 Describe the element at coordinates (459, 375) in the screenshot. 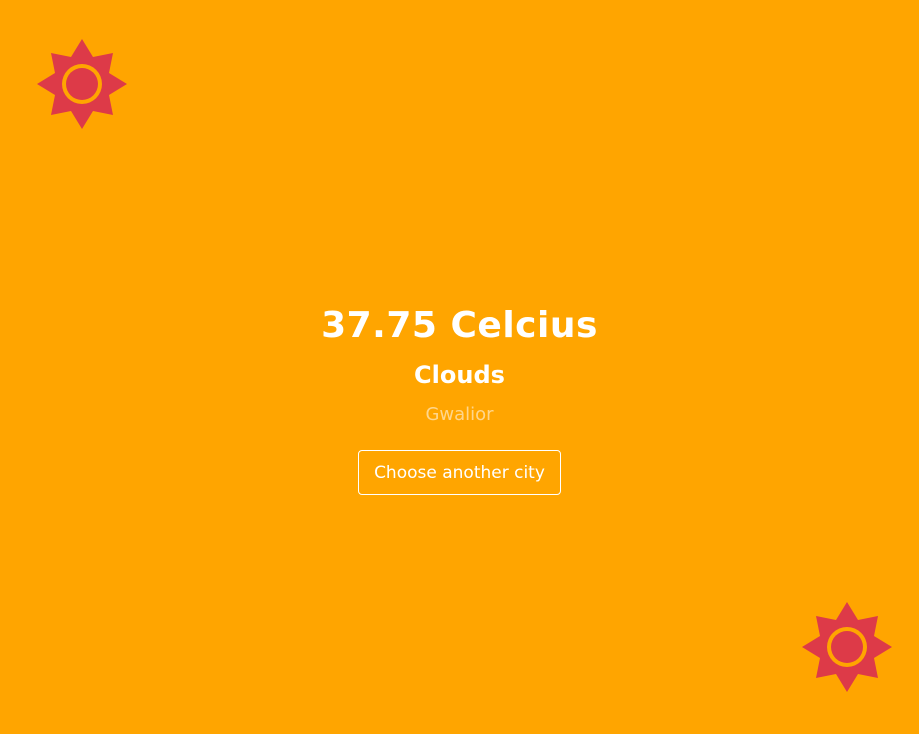

I see `weather-condition: Clouds` at that location.